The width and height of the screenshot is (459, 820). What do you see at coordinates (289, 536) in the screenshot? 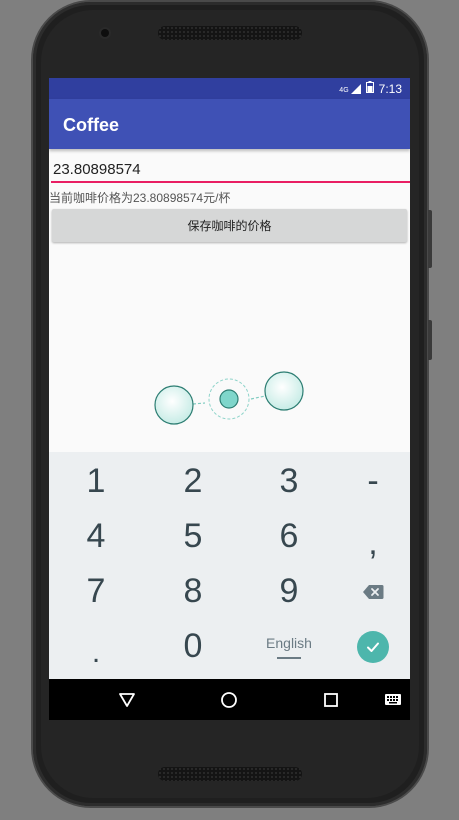
I see `key-6: 6` at bounding box center [289, 536].